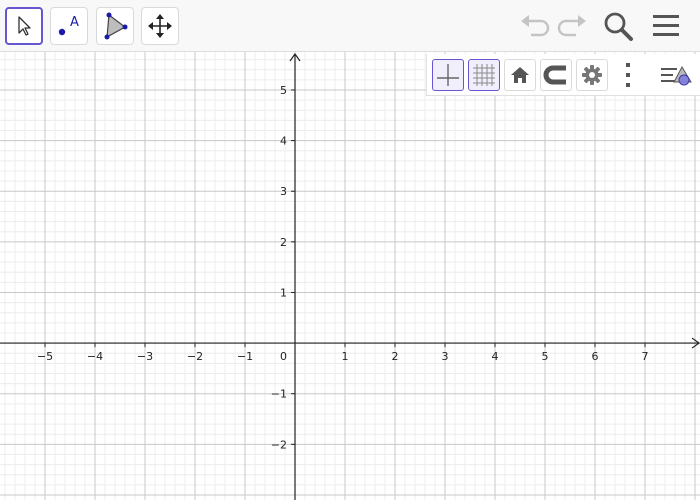 This screenshot has width=700, height=500. What do you see at coordinates (283, 90) in the screenshot?
I see `y-tick-label: 5` at bounding box center [283, 90].